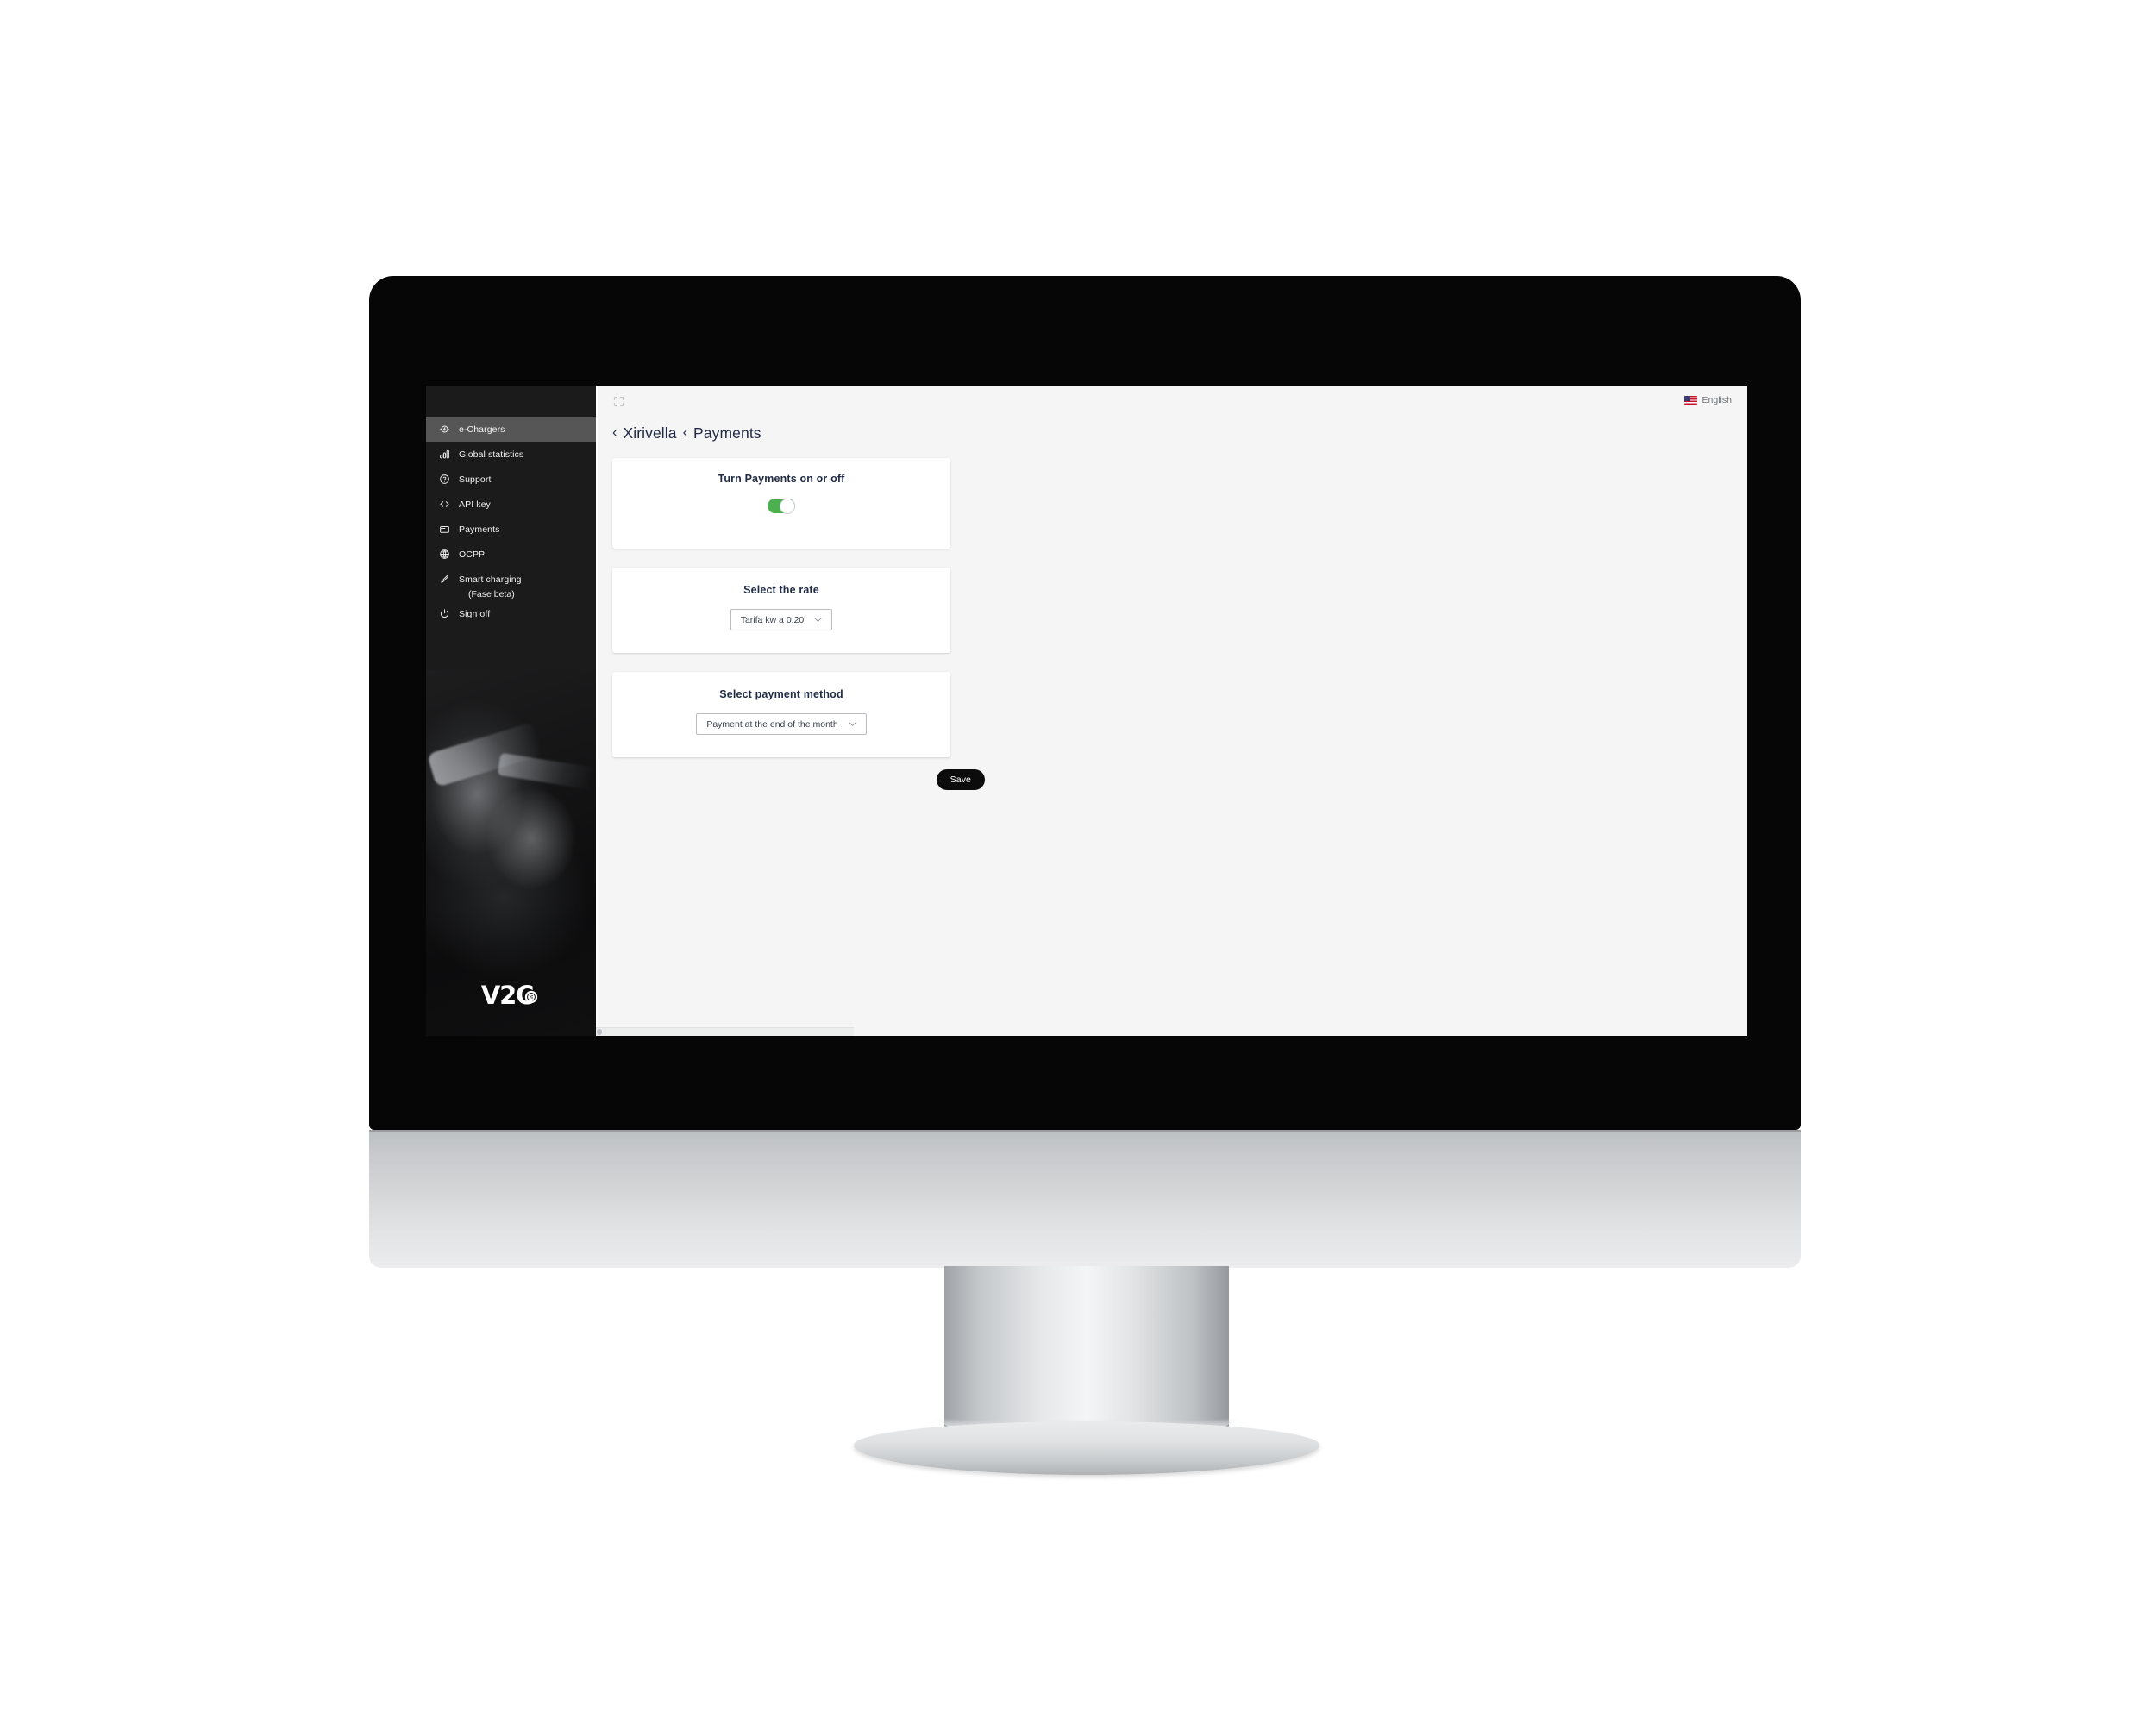  Describe the element at coordinates (511, 529) in the screenshot. I see `sidebar-item-payments: Payments` at that location.